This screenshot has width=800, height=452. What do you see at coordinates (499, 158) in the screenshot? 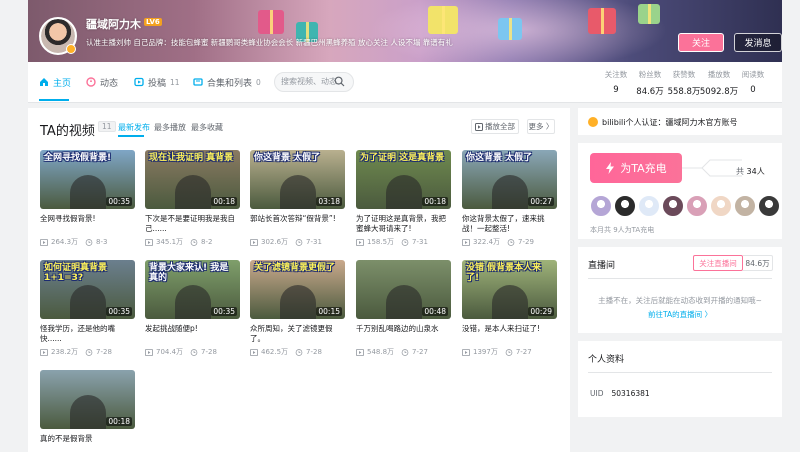
I see `thumbnail-caption: 你这背景 太假了` at bounding box center [499, 158].